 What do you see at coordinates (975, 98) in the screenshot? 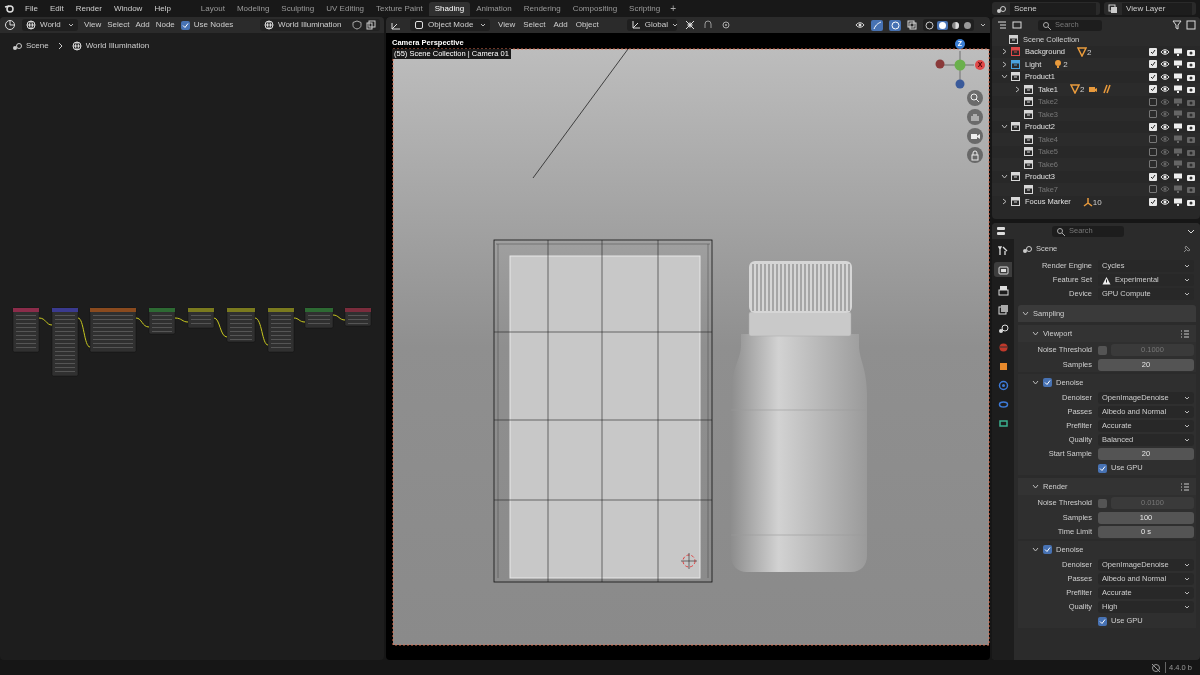
I see `zoom-button` at bounding box center [975, 98].